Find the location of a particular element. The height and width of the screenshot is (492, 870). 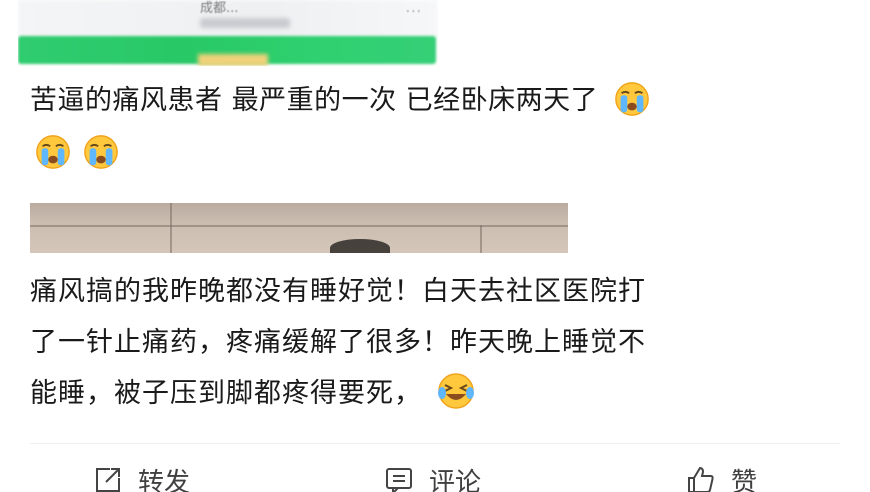

author-header: 成都... ··· is located at coordinates (228, 33).